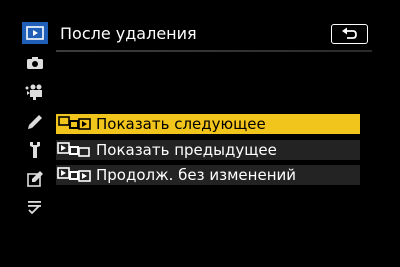 The height and width of the screenshot is (267, 400). I want to click on custom-settings-menu-tab, so click(35, 122).